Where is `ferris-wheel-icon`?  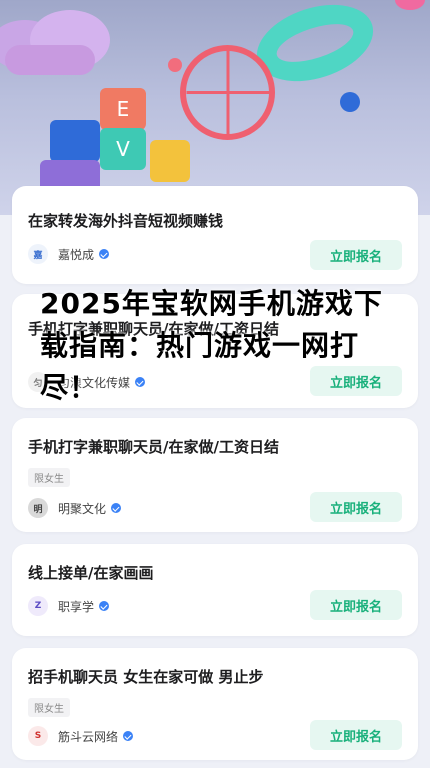
ferris-wheel-icon is located at coordinates (227, 92).